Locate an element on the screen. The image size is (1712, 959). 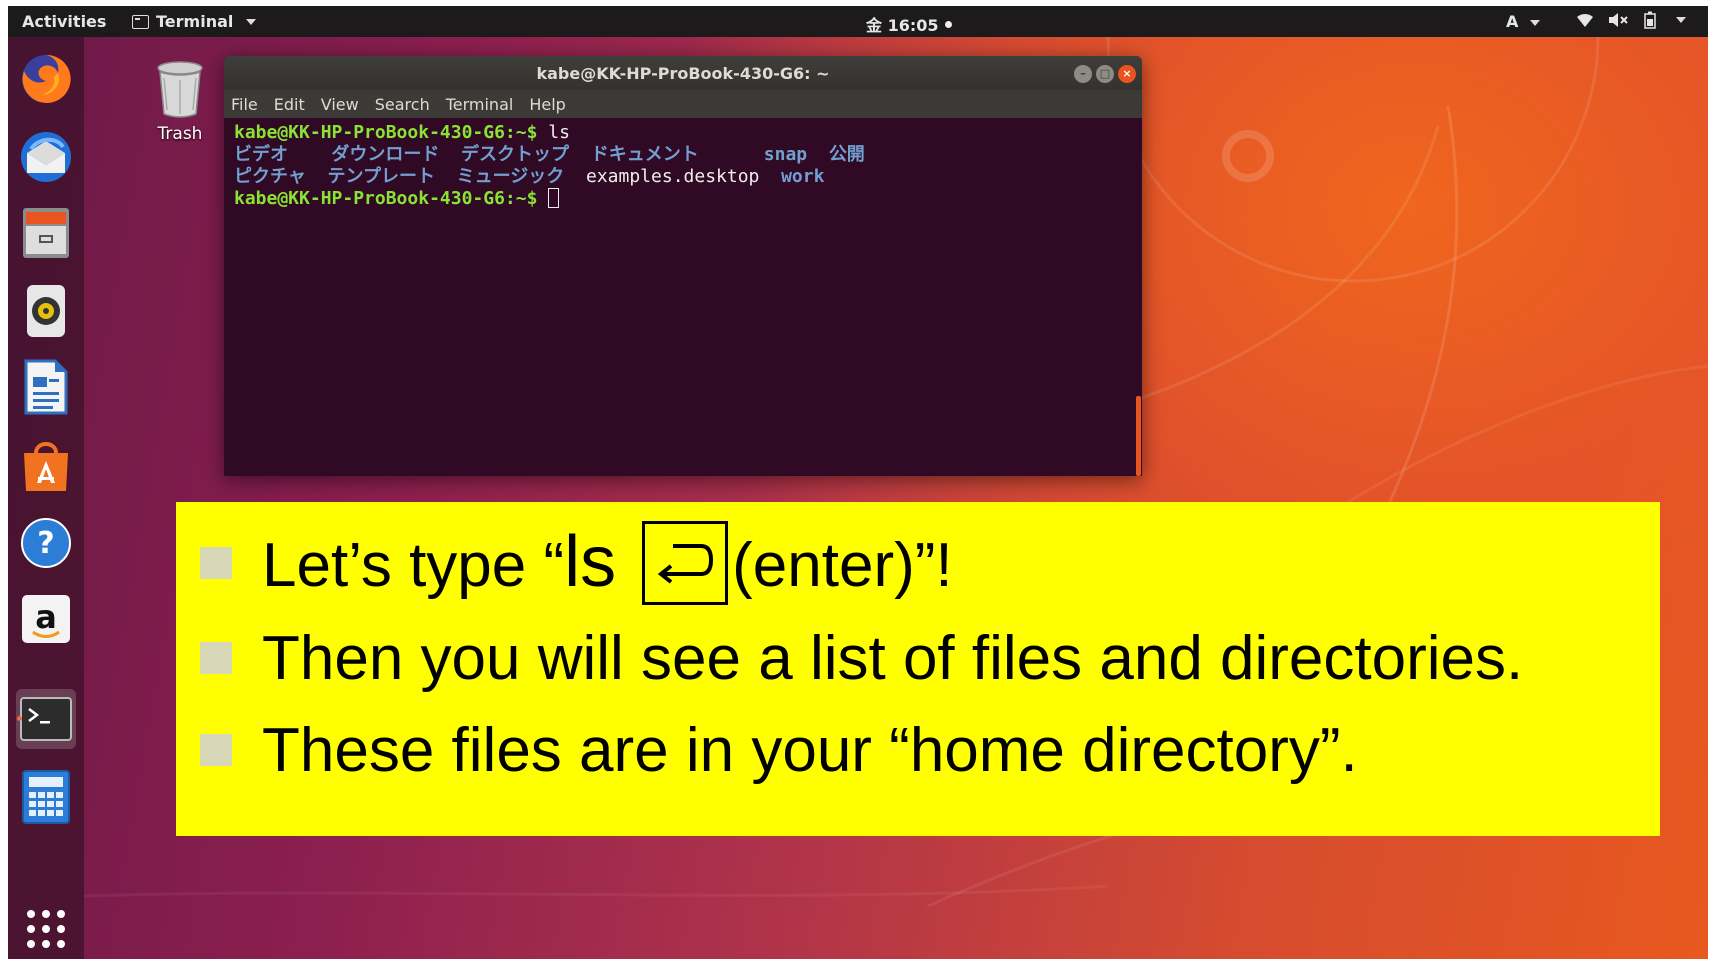
menu-file: File is located at coordinates (244, 104).